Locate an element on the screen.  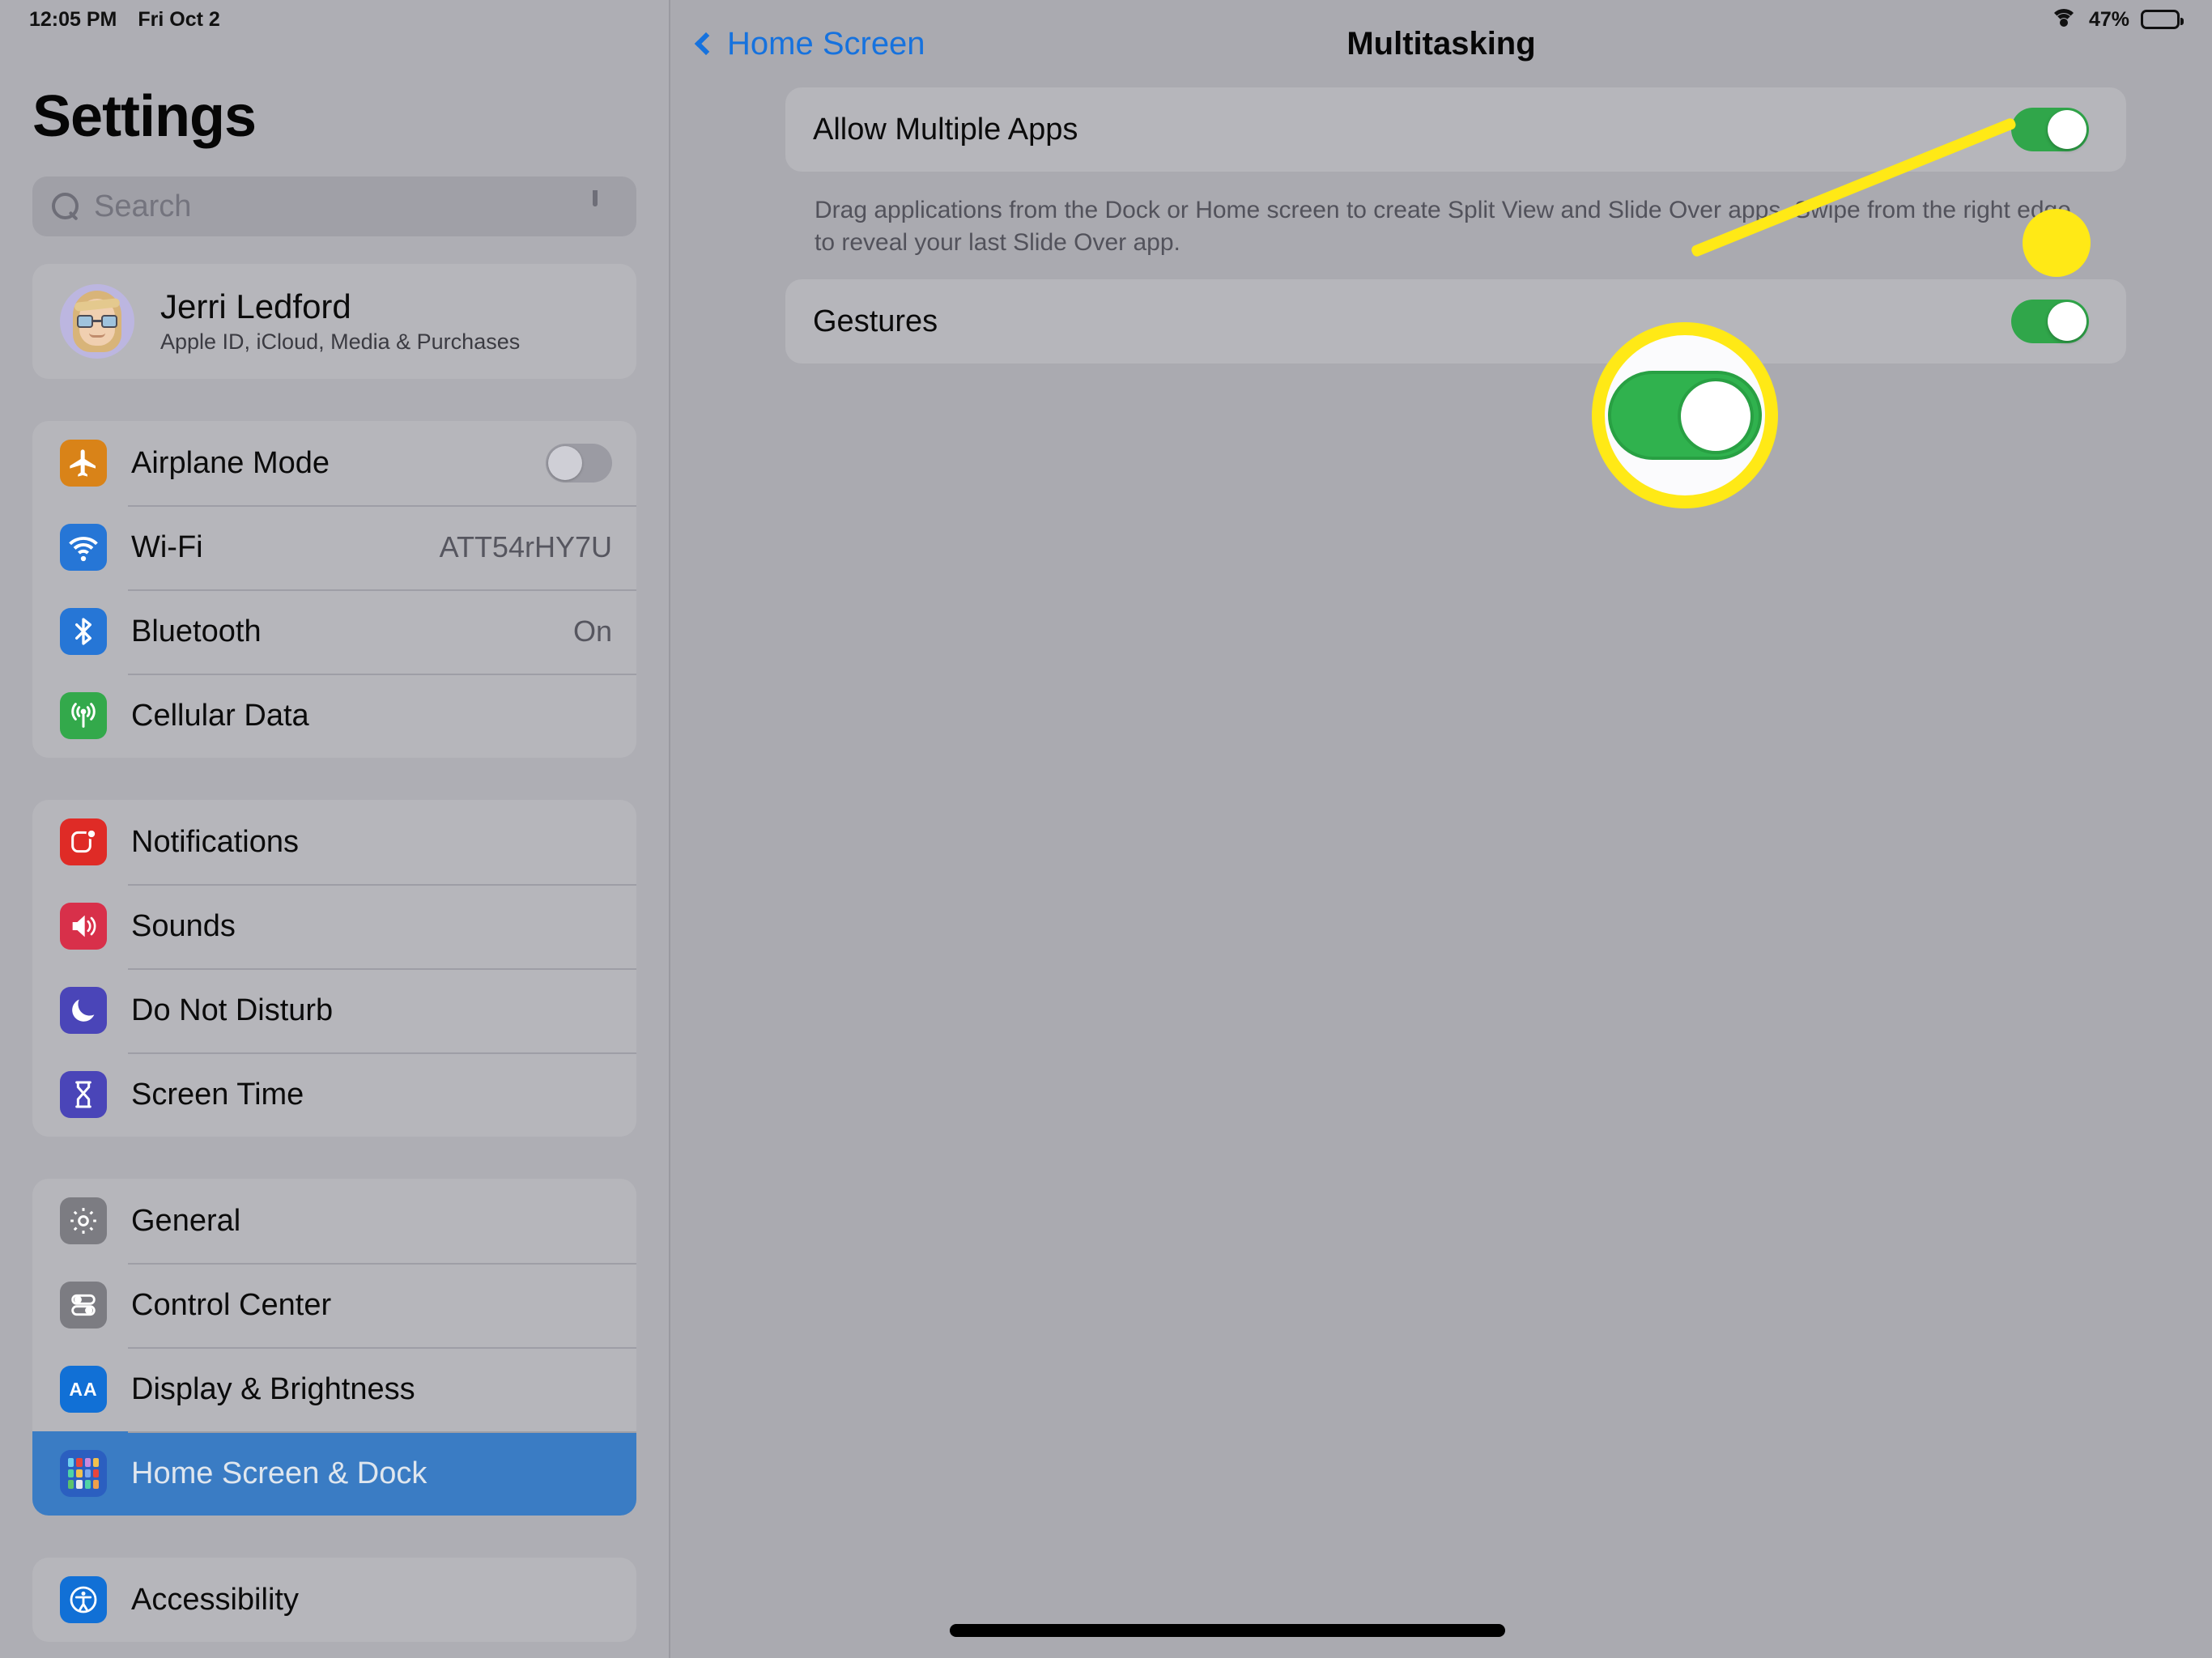
screen-time-icon is located at coordinates (84, 1094).